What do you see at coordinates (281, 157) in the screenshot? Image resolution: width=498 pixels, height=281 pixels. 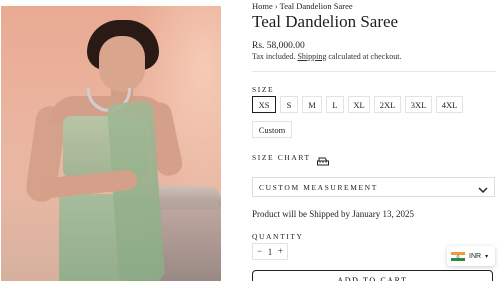 I see `size-chart-label: SIZE CHART` at bounding box center [281, 157].